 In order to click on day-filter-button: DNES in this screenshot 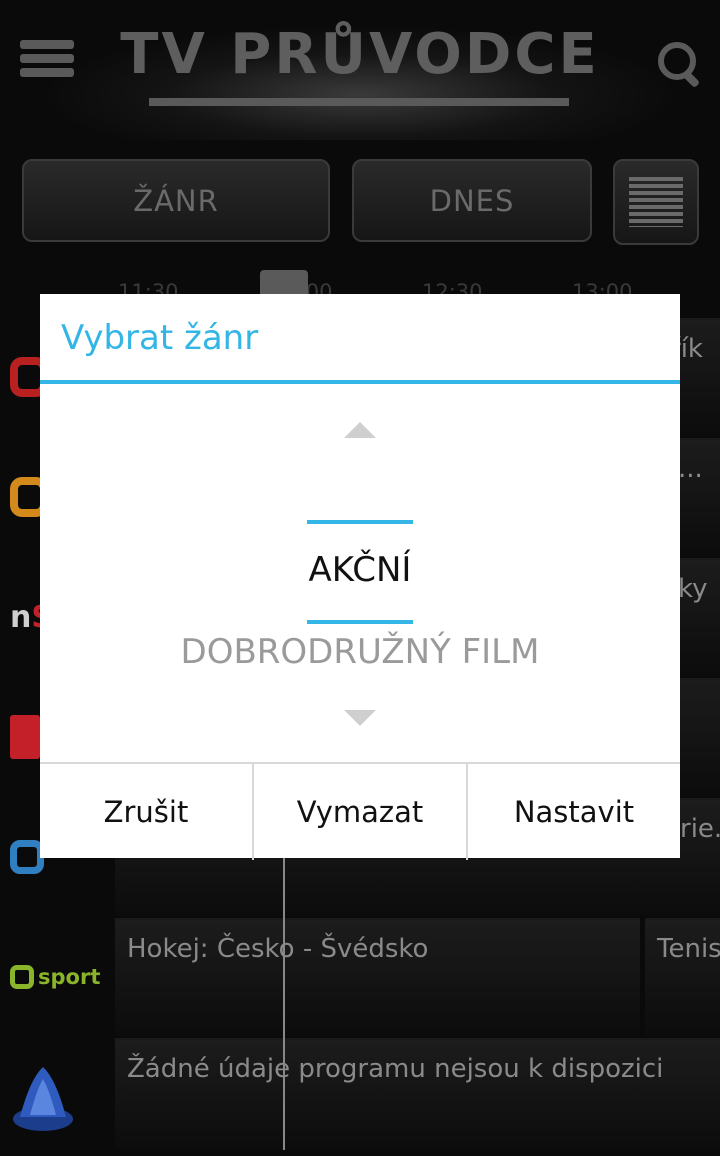, I will do `click(472, 200)`.